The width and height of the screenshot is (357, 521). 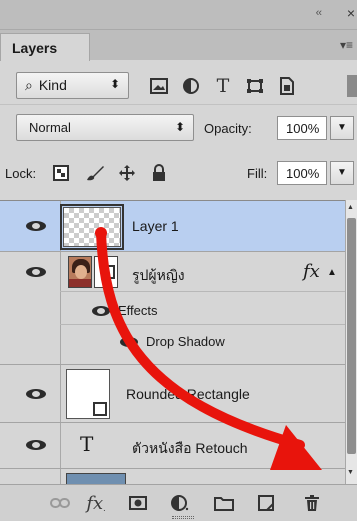 I want to click on layers-scrollbar: ▲ ▼, so click(x=351, y=342).